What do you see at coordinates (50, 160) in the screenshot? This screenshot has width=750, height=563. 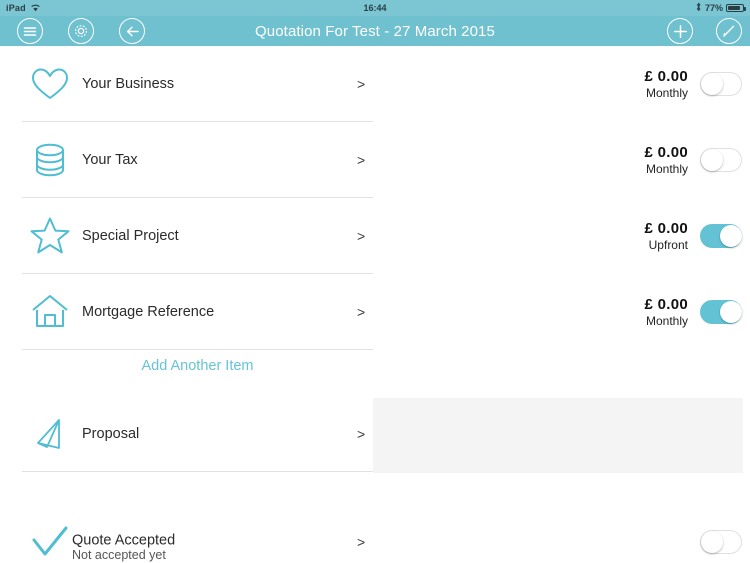 I see `database-icon` at bounding box center [50, 160].